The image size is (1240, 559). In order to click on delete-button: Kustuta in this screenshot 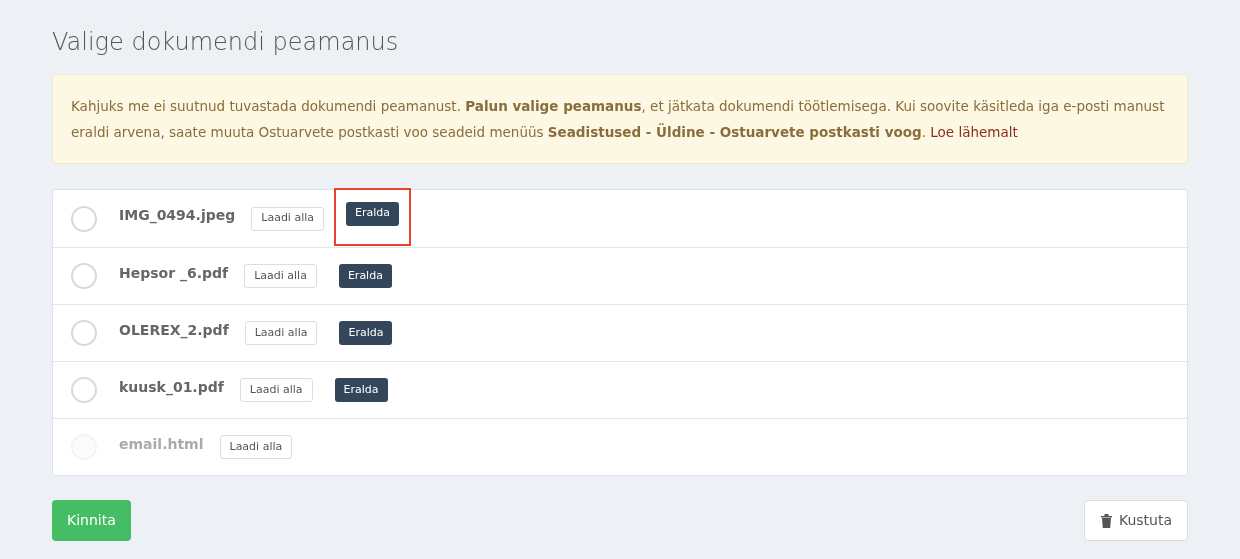, I will do `click(1135, 520)`.